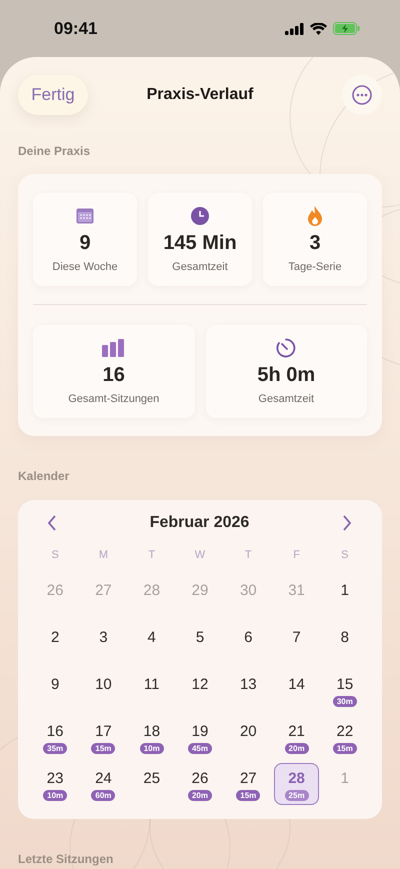  I want to click on chevron-left-icon, so click(52, 523).